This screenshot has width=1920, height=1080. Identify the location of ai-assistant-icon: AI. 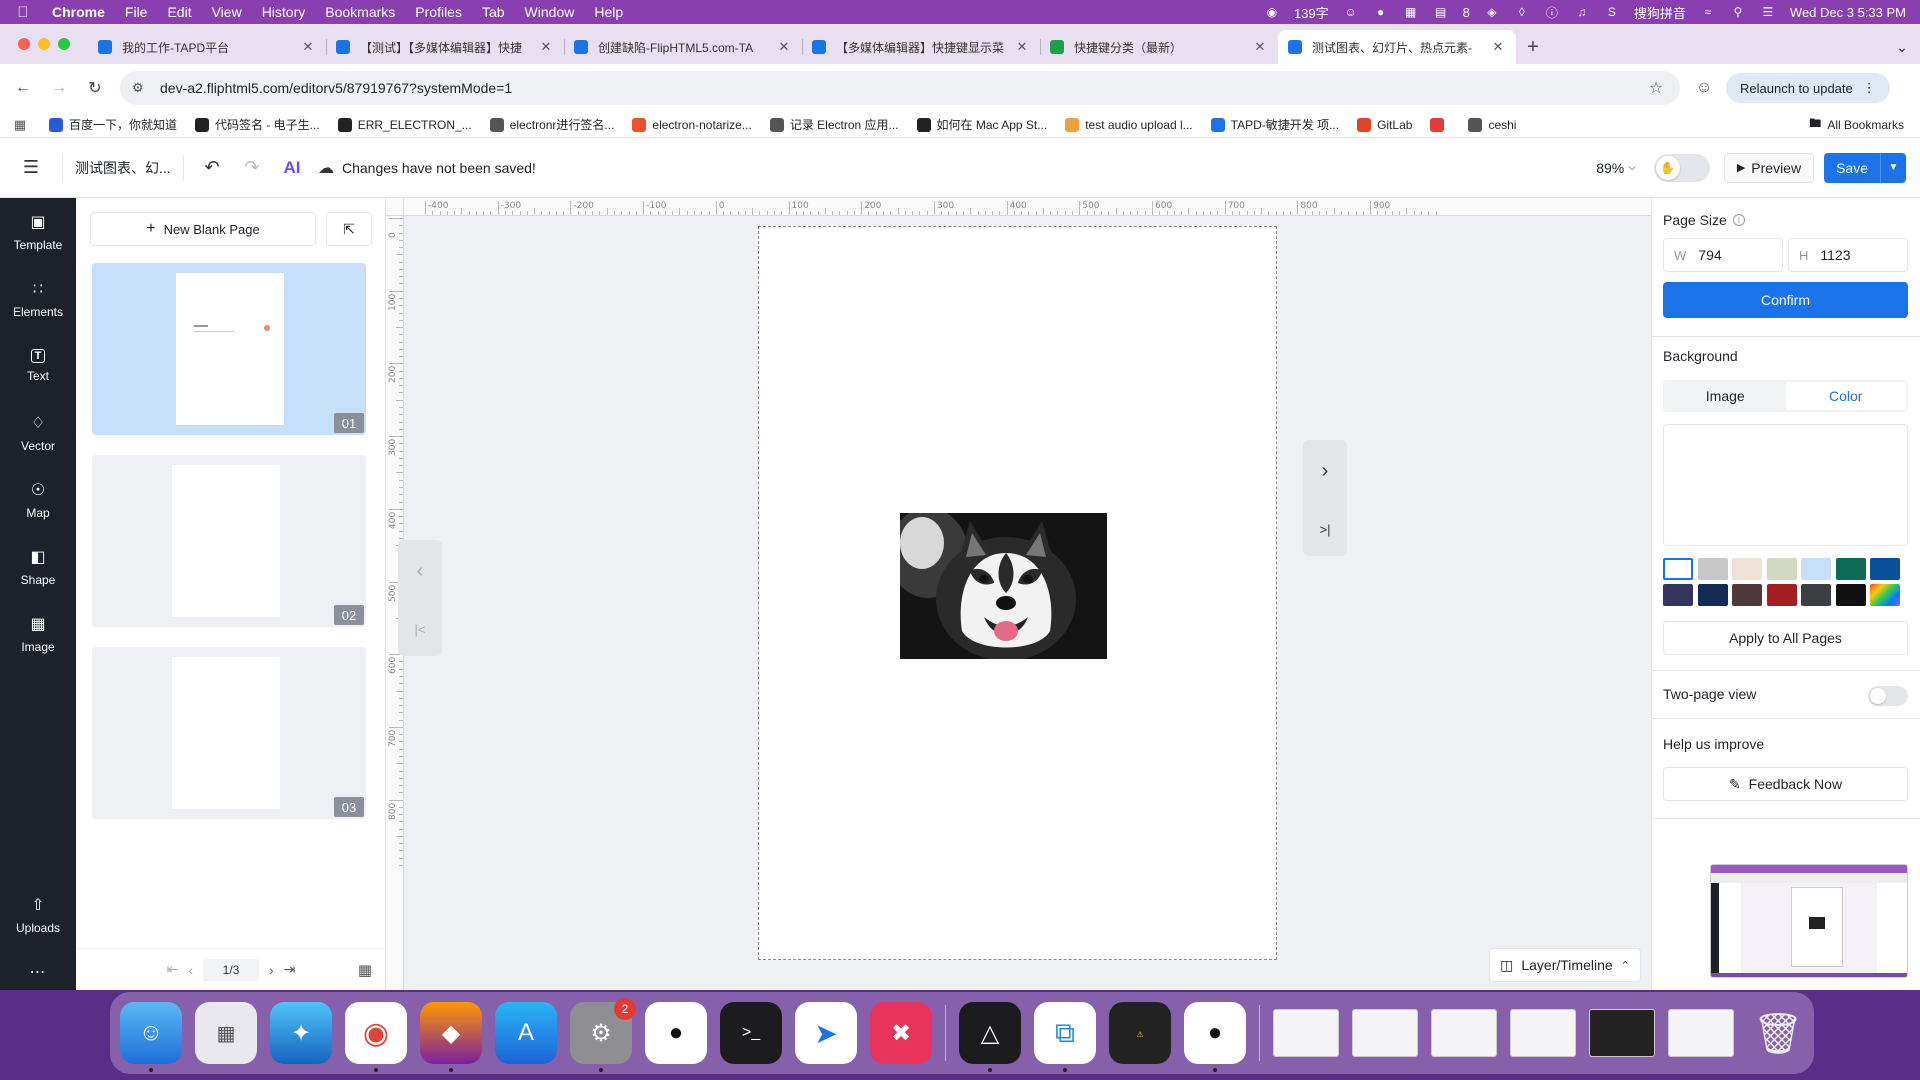
(292, 168).